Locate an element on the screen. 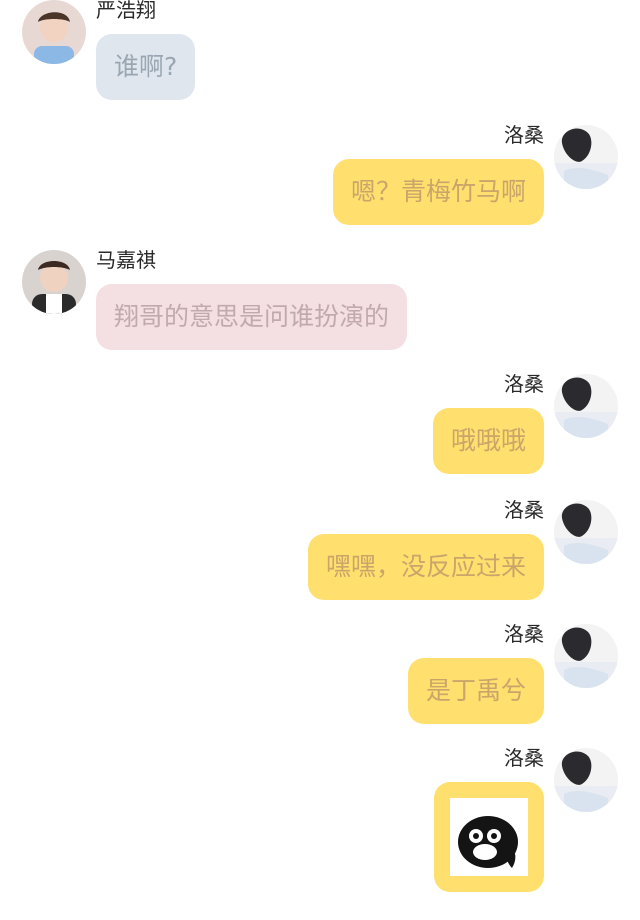 The height and width of the screenshot is (920, 640). message-bubble: 谁啊? is located at coordinates (146, 67).